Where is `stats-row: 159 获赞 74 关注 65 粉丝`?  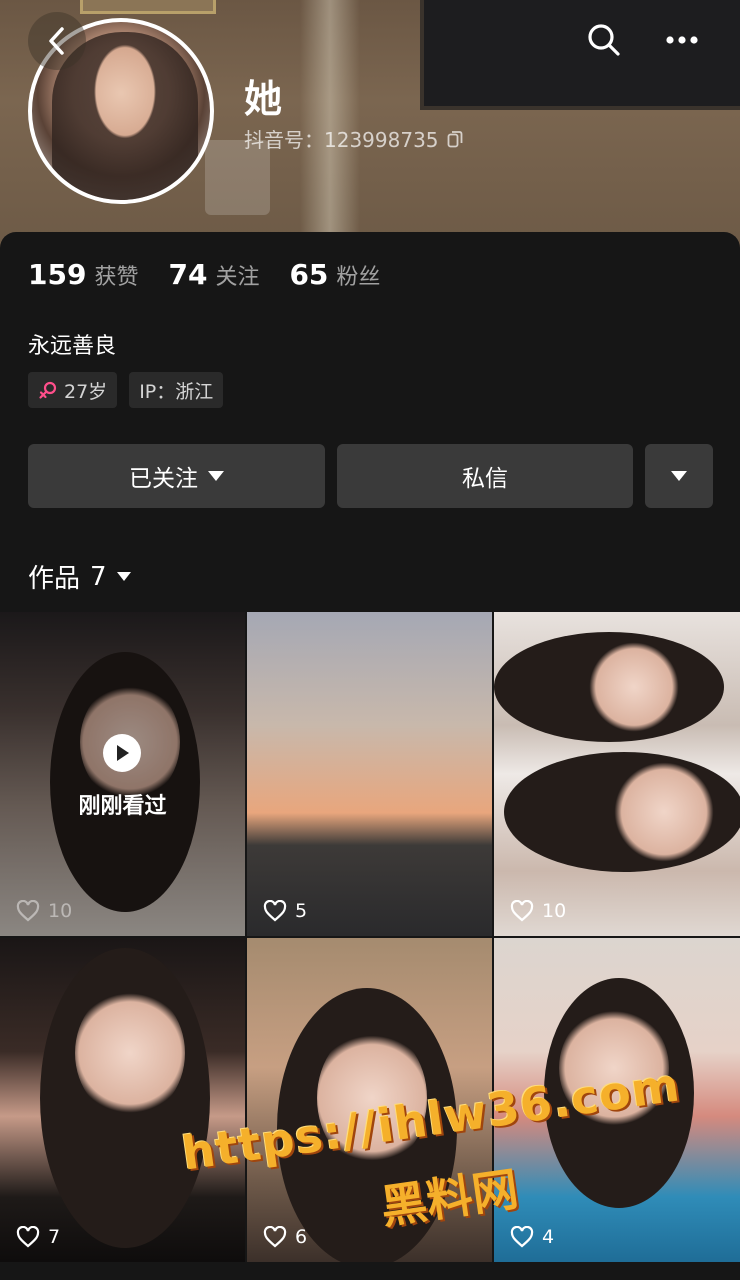 stats-row: 159 获赞 74 关注 65 粉丝 is located at coordinates (204, 274).